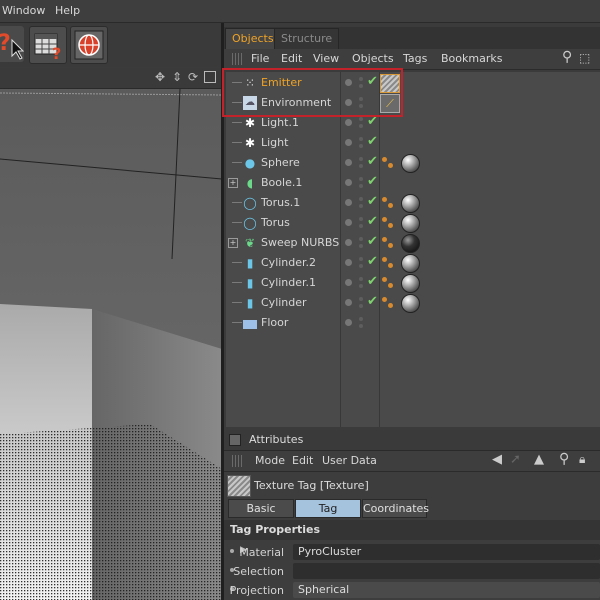 This screenshot has height=600, width=600. What do you see at coordinates (446, 552) in the screenshot?
I see `material-field: PyroCluster` at bounding box center [446, 552].